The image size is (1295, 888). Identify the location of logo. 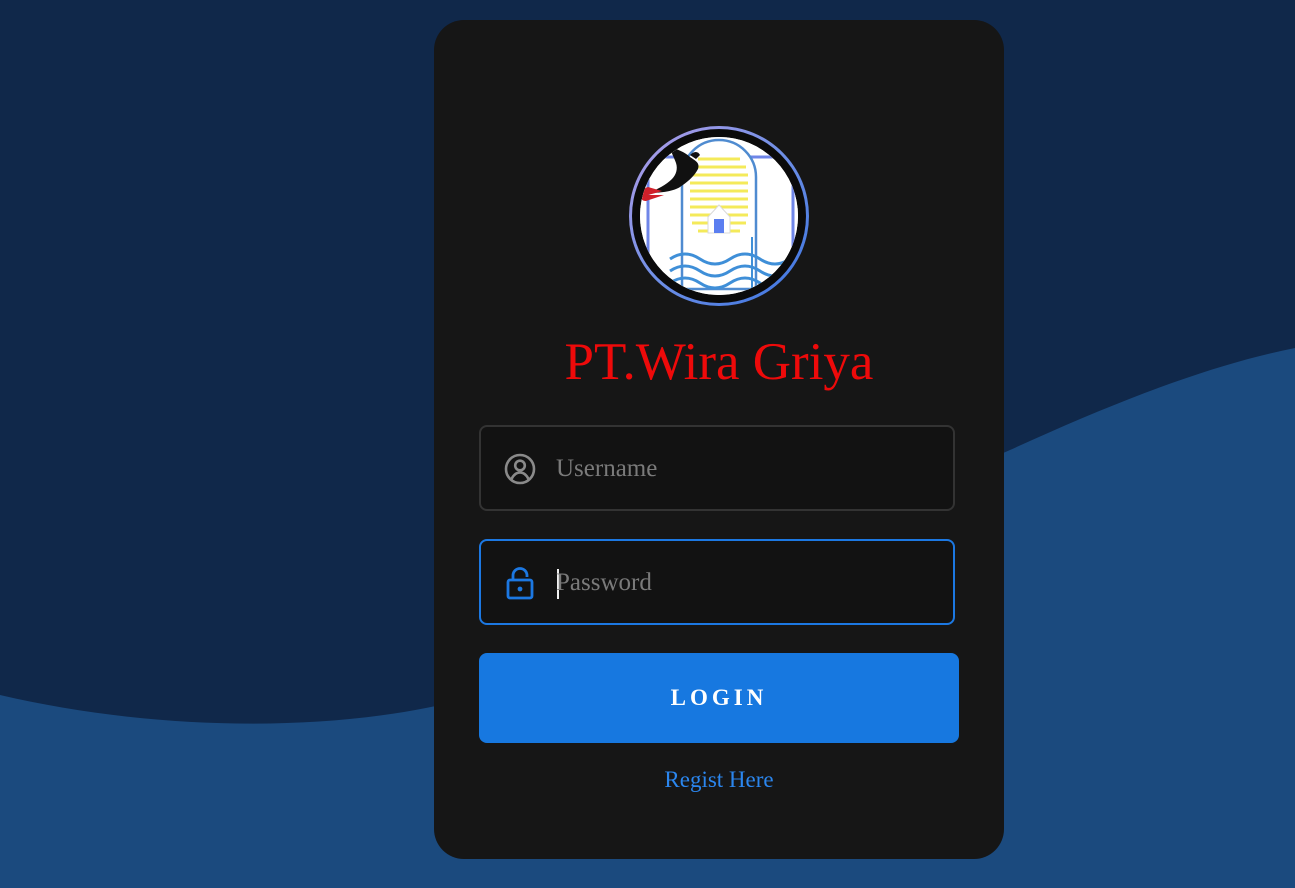
(719, 216).